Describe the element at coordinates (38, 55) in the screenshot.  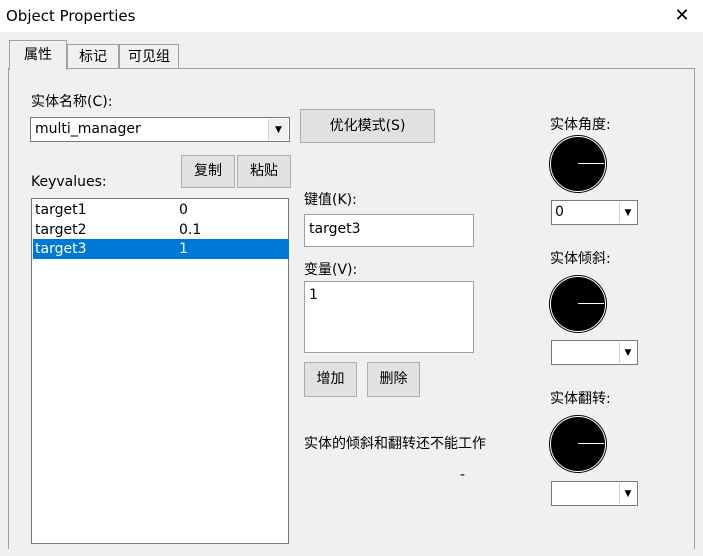
I see `tab-properties: 属性` at that location.